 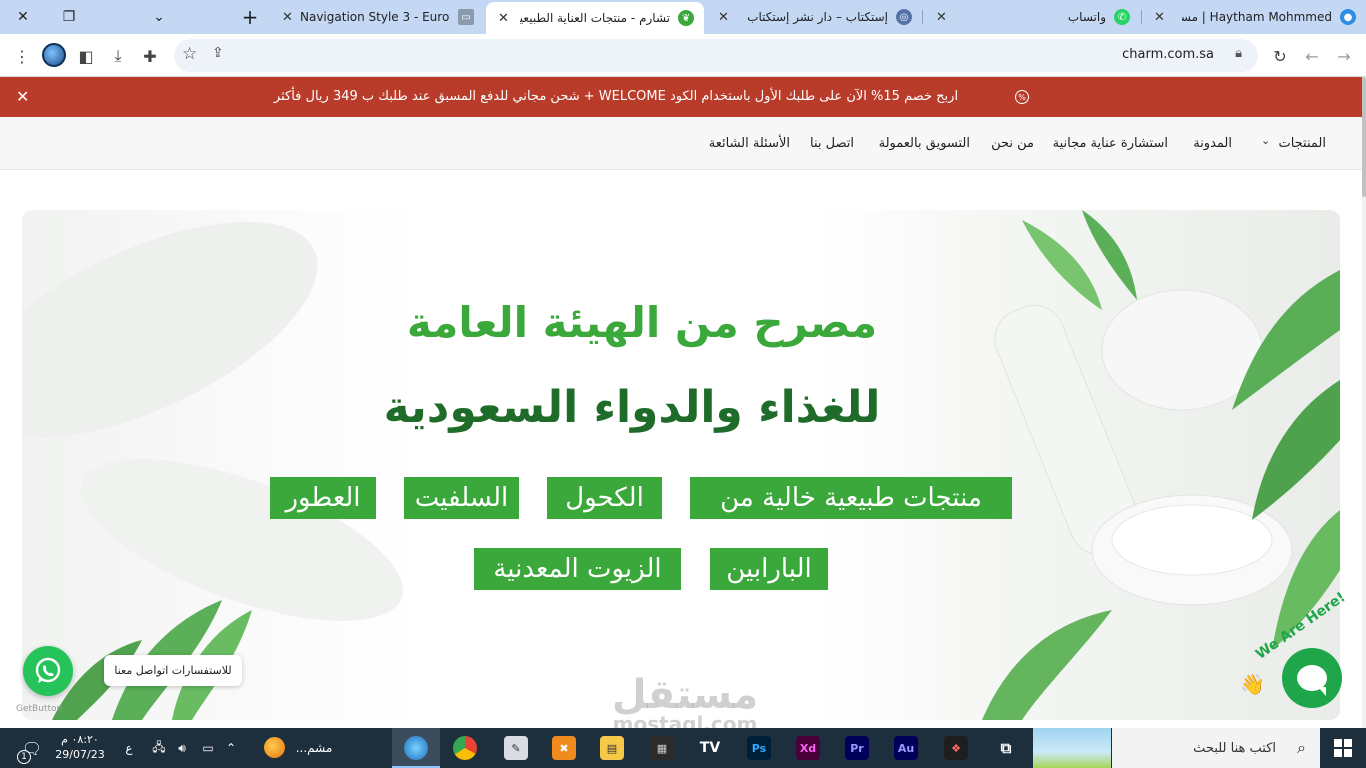 I want to click on discount-badge-icon: %, so click(x=1022, y=97).